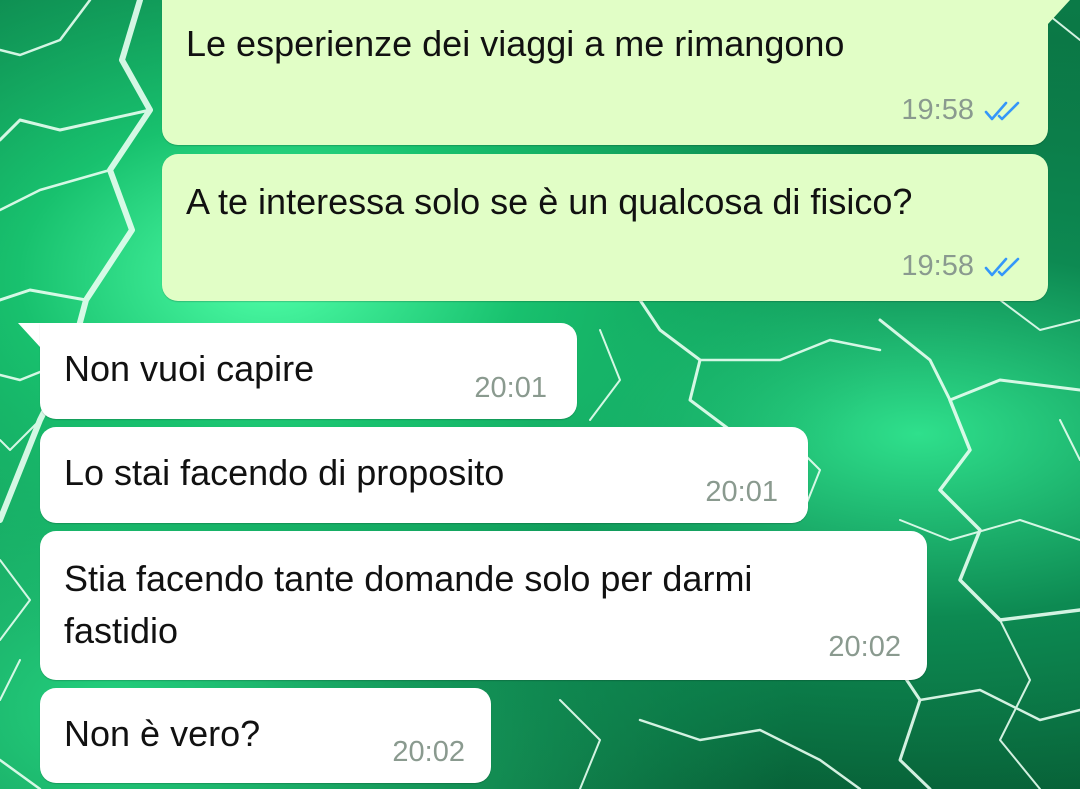 This screenshot has width=1080, height=789. What do you see at coordinates (284, 472) in the screenshot?
I see `message-text: Lo stai facendo di proposito` at bounding box center [284, 472].